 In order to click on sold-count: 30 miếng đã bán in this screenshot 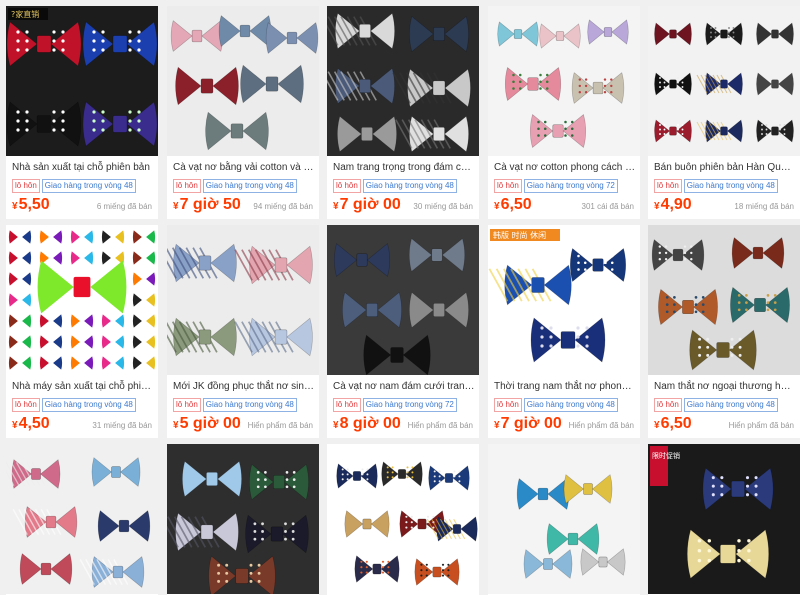, I will do `click(443, 206)`.